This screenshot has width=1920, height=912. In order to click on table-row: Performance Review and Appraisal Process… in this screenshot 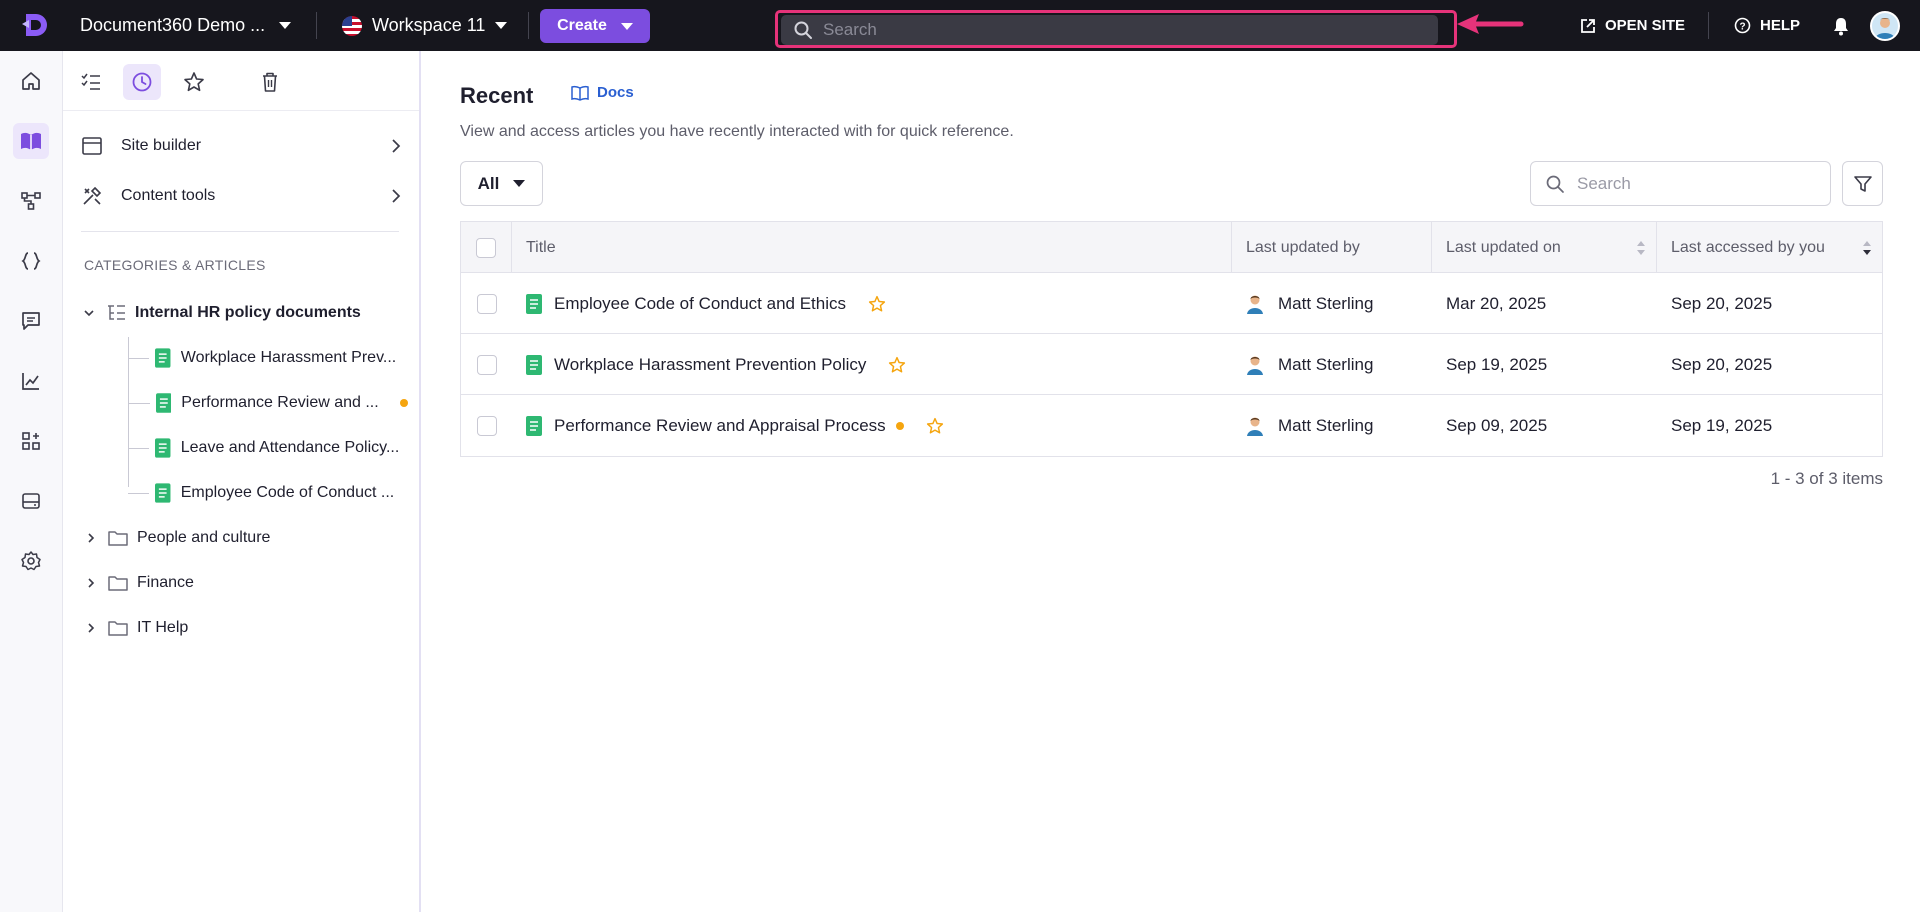, I will do `click(1171, 425)`.